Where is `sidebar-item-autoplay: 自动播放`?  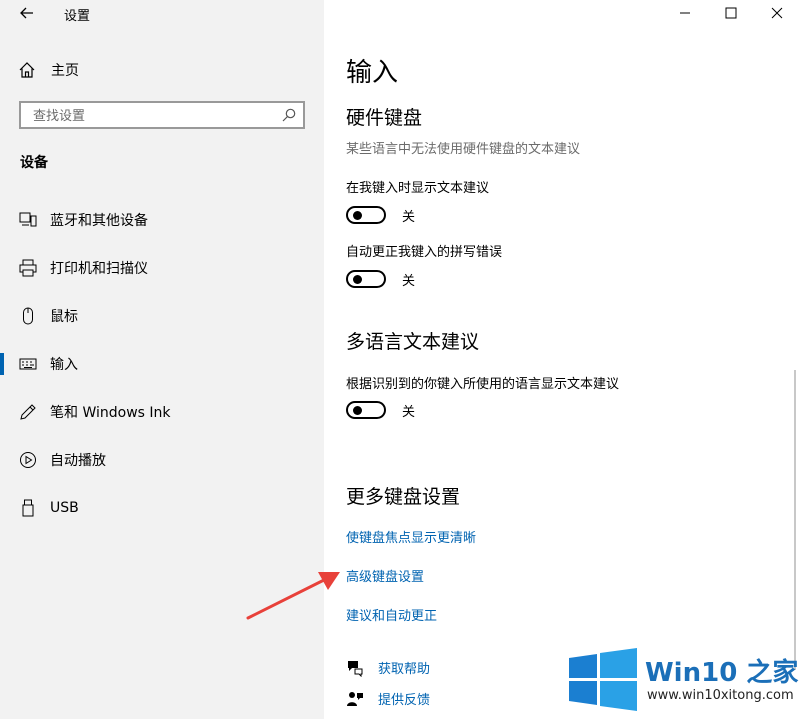
sidebar-item-autoplay: 自动播放 is located at coordinates (162, 460).